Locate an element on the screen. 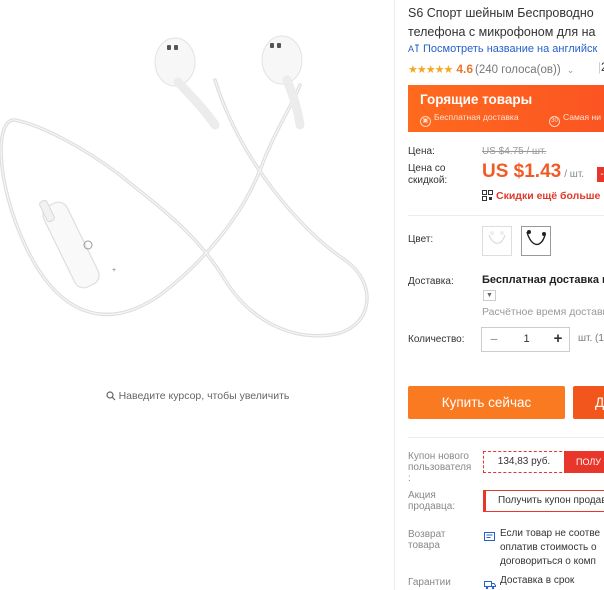 Image resolution: width=604 pixels, height=590 pixels. translate-link-text: Посмотреть название на английск is located at coordinates (510, 49).